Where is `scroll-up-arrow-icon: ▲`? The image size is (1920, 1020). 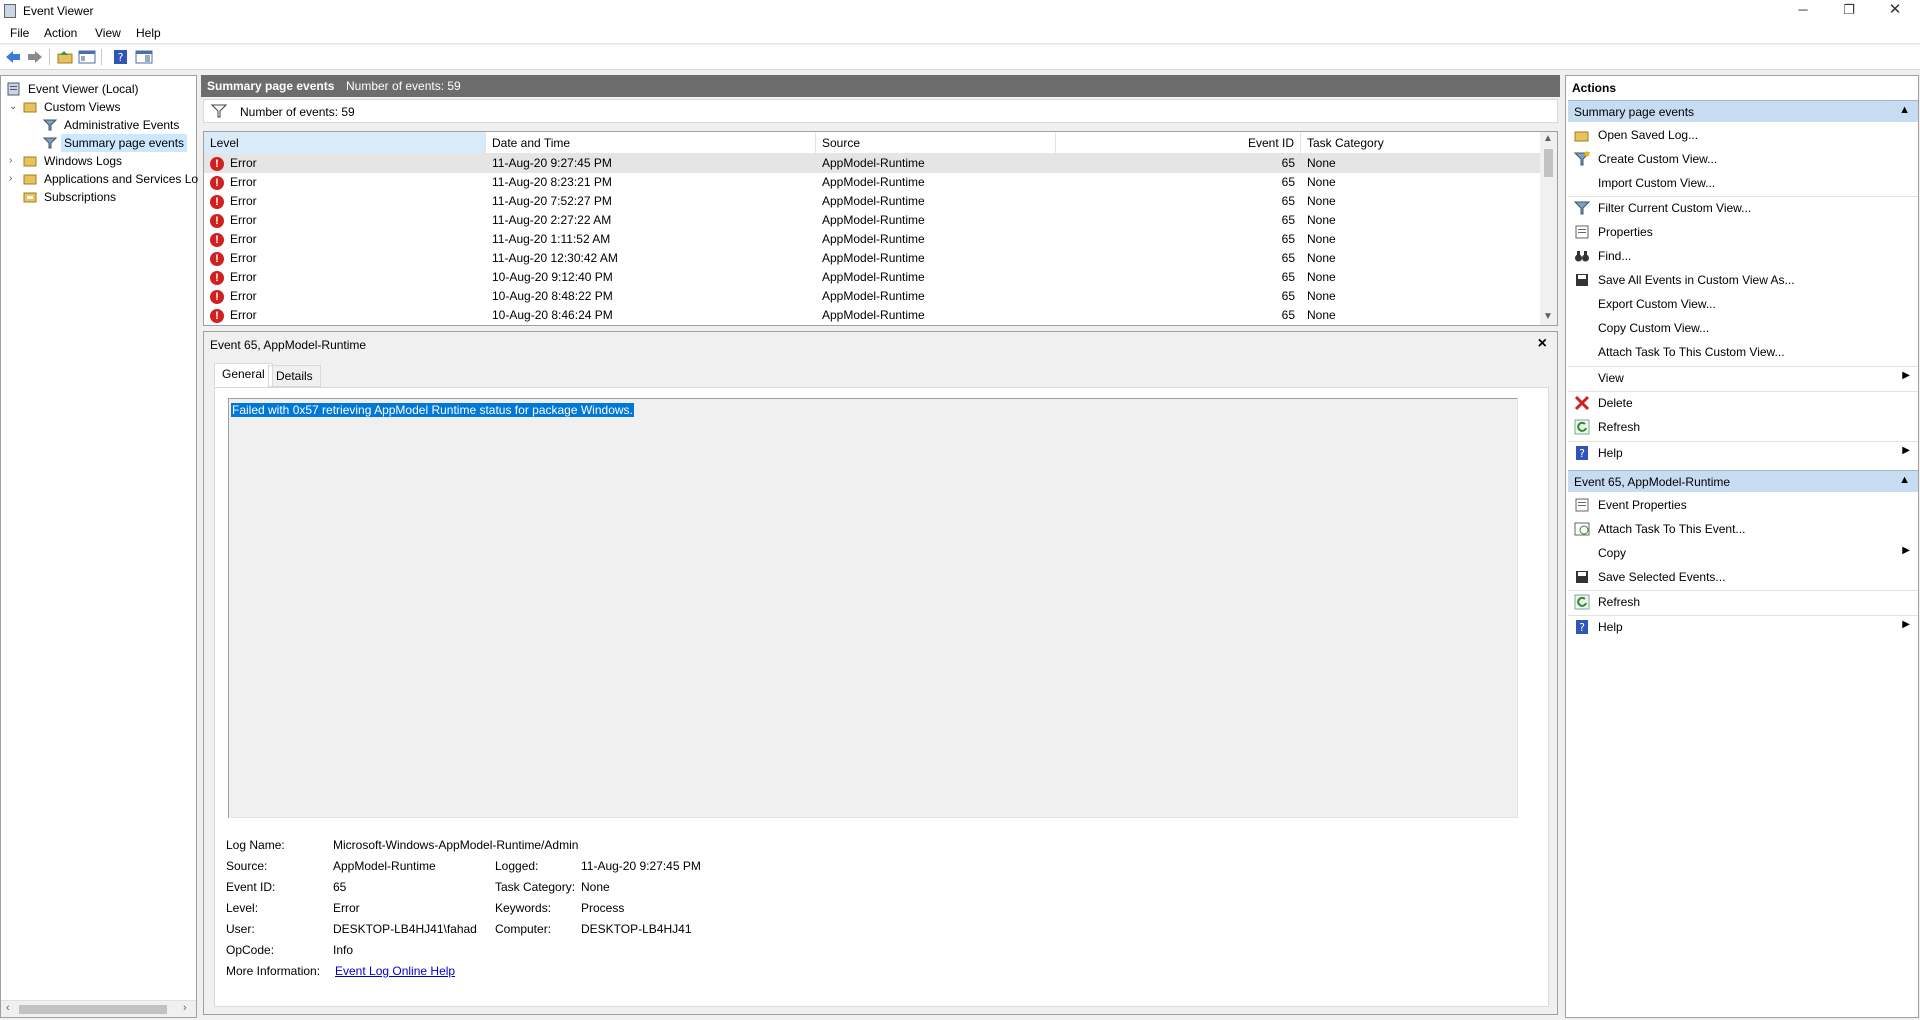
scroll-up-arrow-icon: ▲ is located at coordinates (1548, 138).